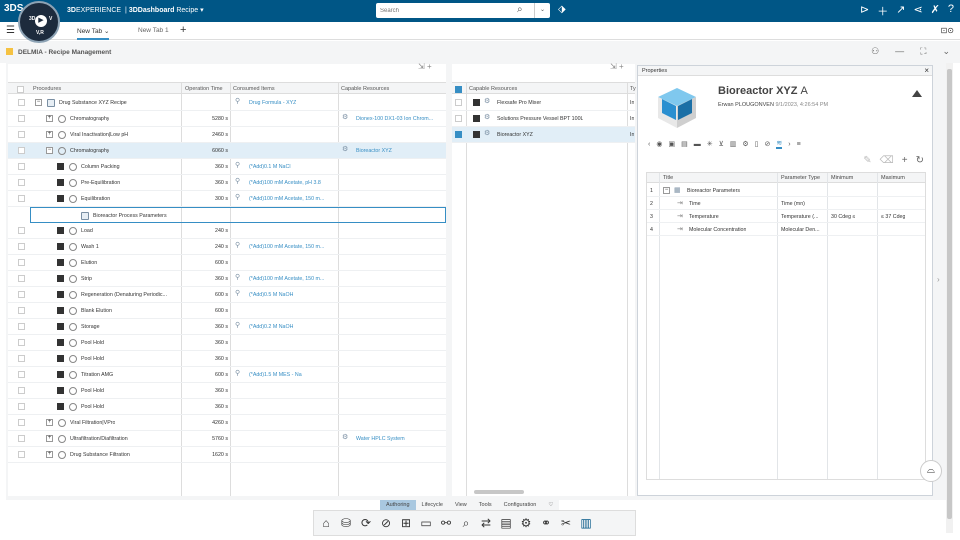 This screenshot has width=960, height=540. Describe the element at coordinates (189, 10) in the screenshot. I see `brand-context-dropdown: Recipe ▾` at that location.